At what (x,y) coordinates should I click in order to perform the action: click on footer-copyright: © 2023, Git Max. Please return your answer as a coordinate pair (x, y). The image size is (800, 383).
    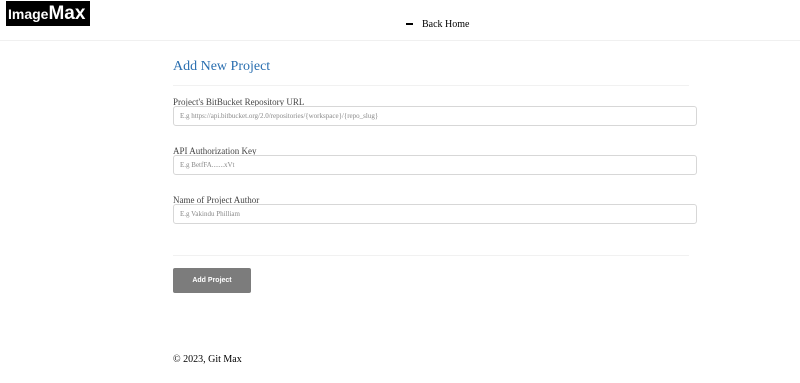
    Looking at the image, I should click on (207, 359).